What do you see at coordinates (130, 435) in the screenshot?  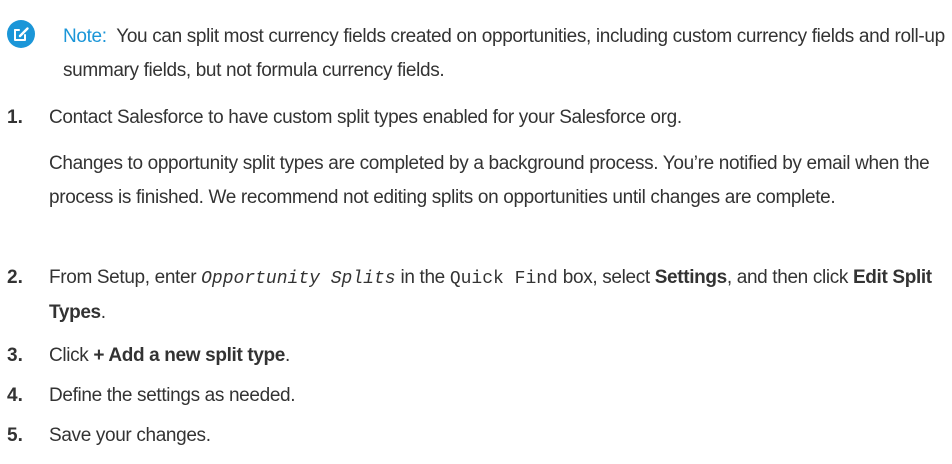 I see `step-text: Save your changes.` at bounding box center [130, 435].